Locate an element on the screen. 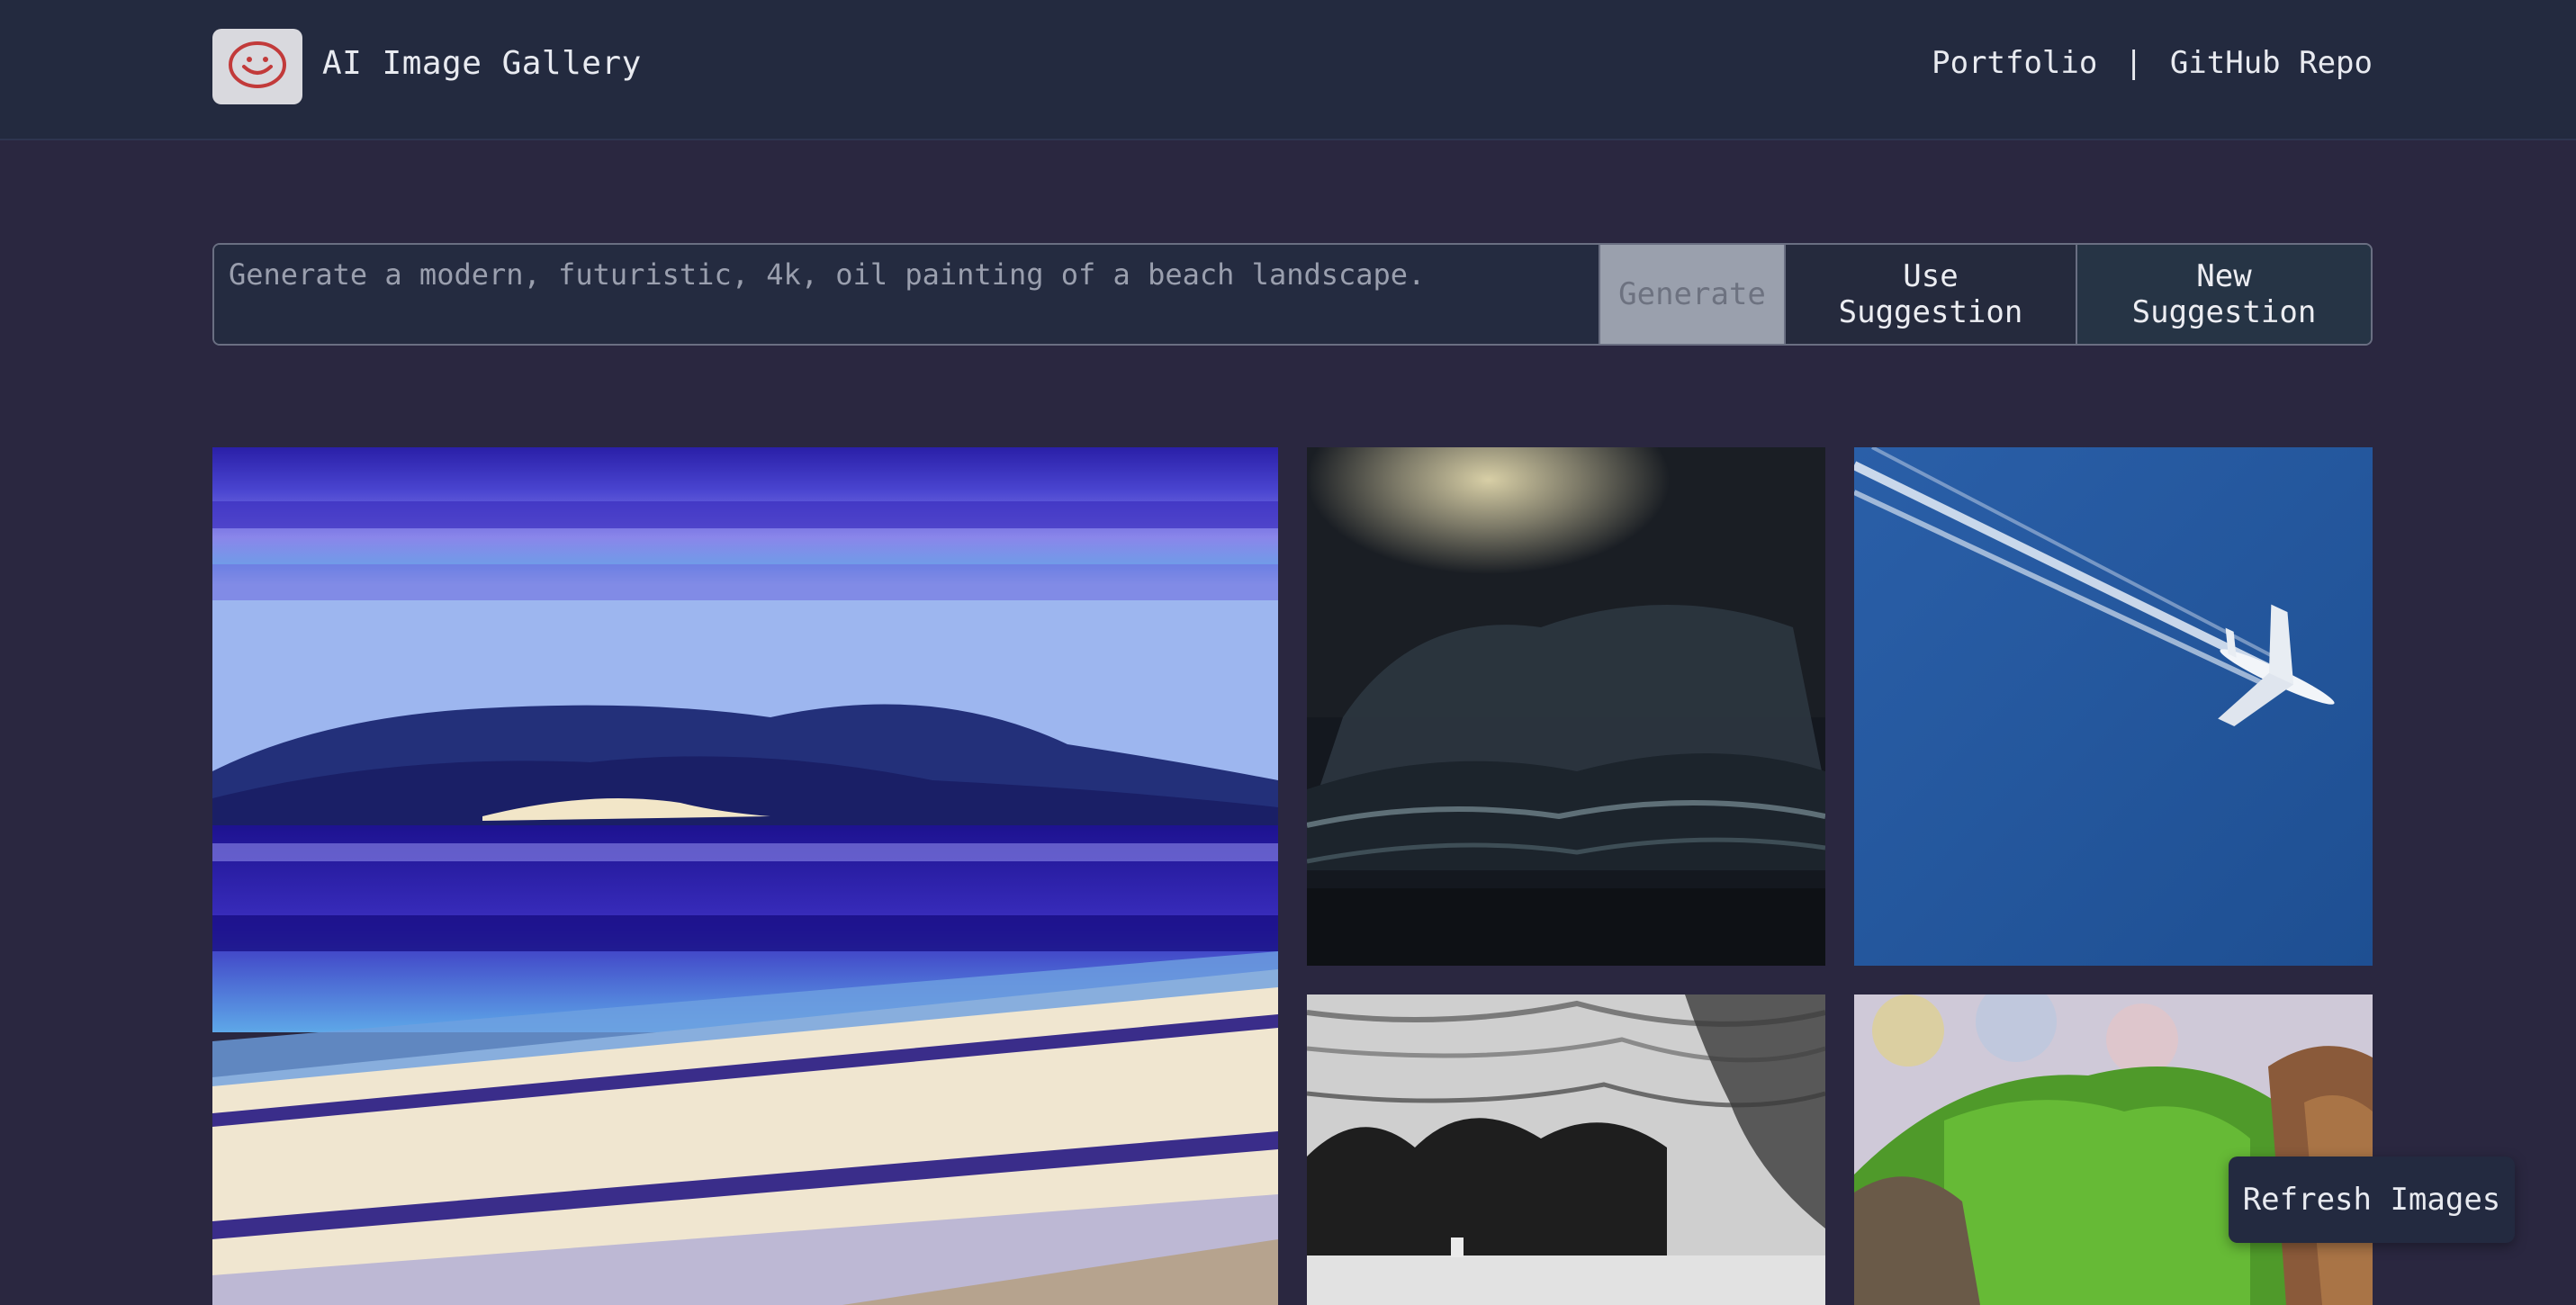 This screenshot has height=1305, width=2576. smiley-face-icon is located at coordinates (257, 67).